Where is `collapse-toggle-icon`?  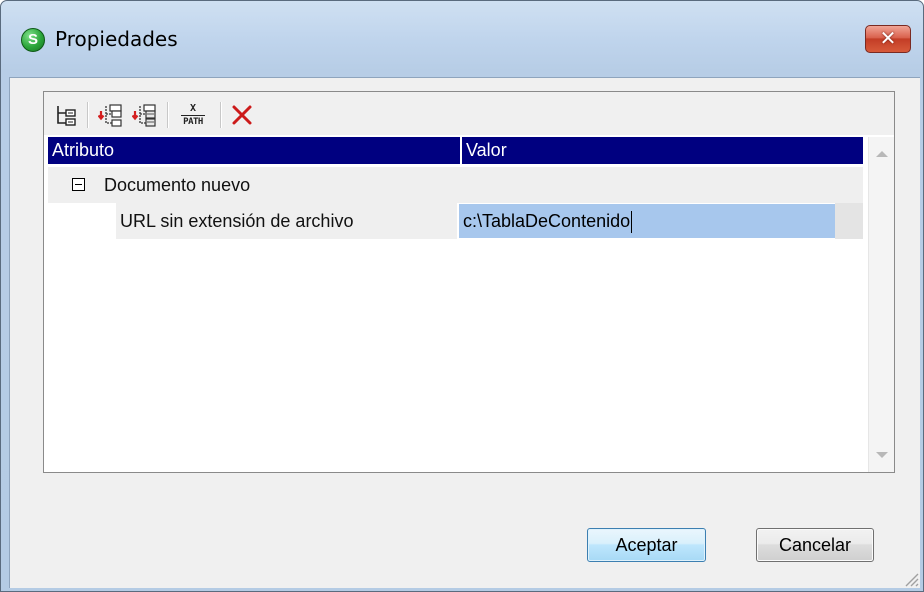 collapse-toggle-icon is located at coordinates (78, 184).